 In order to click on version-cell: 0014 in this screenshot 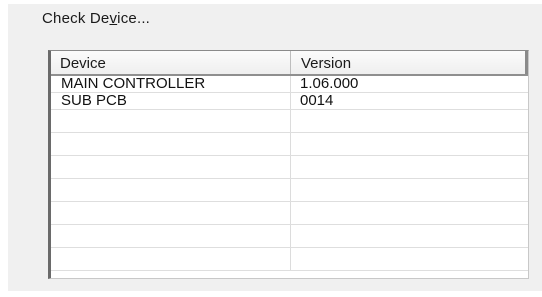, I will do `click(317, 100)`.